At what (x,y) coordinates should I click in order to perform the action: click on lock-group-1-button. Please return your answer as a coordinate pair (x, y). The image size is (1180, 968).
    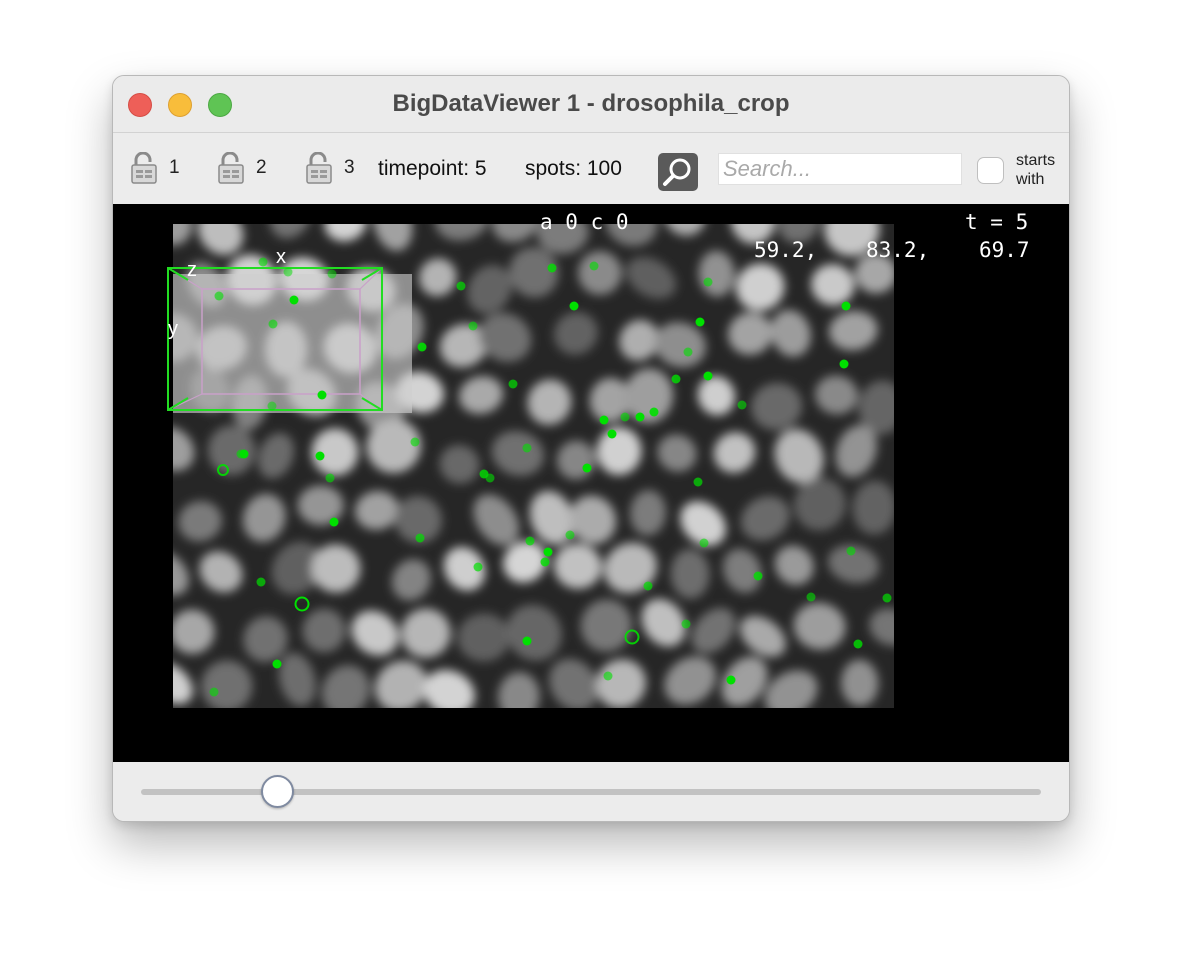
    Looking at the image, I should click on (144, 167).